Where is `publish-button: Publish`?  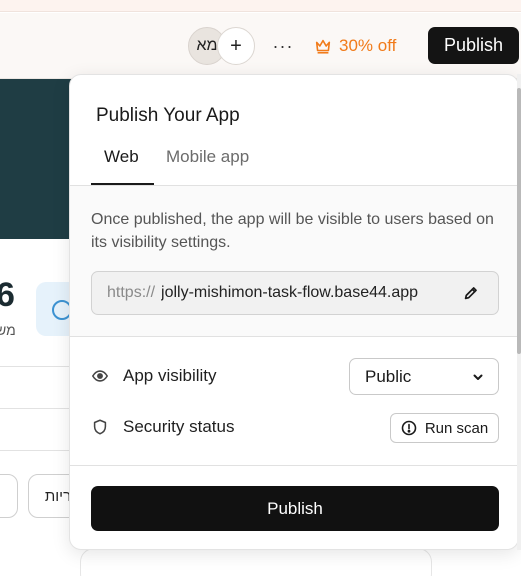 publish-button: Publish is located at coordinates (295, 508).